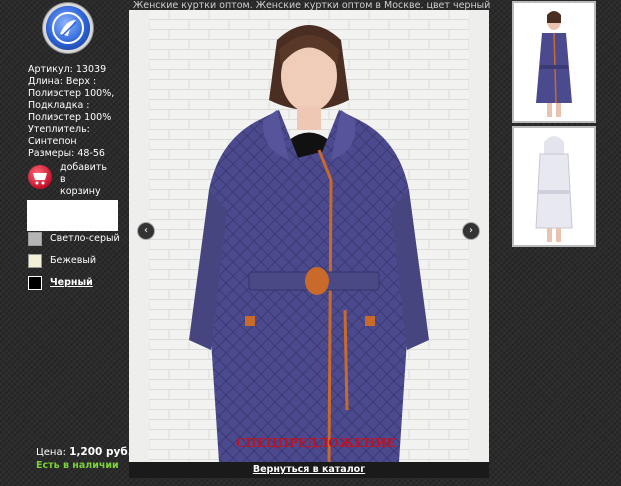 Image resolution: width=621 pixels, height=486 pixels. What do you see at coordinates (52, 141) in the screenshot?
I see `insulation-value: Синтепон` at bounding box center [52, 141].